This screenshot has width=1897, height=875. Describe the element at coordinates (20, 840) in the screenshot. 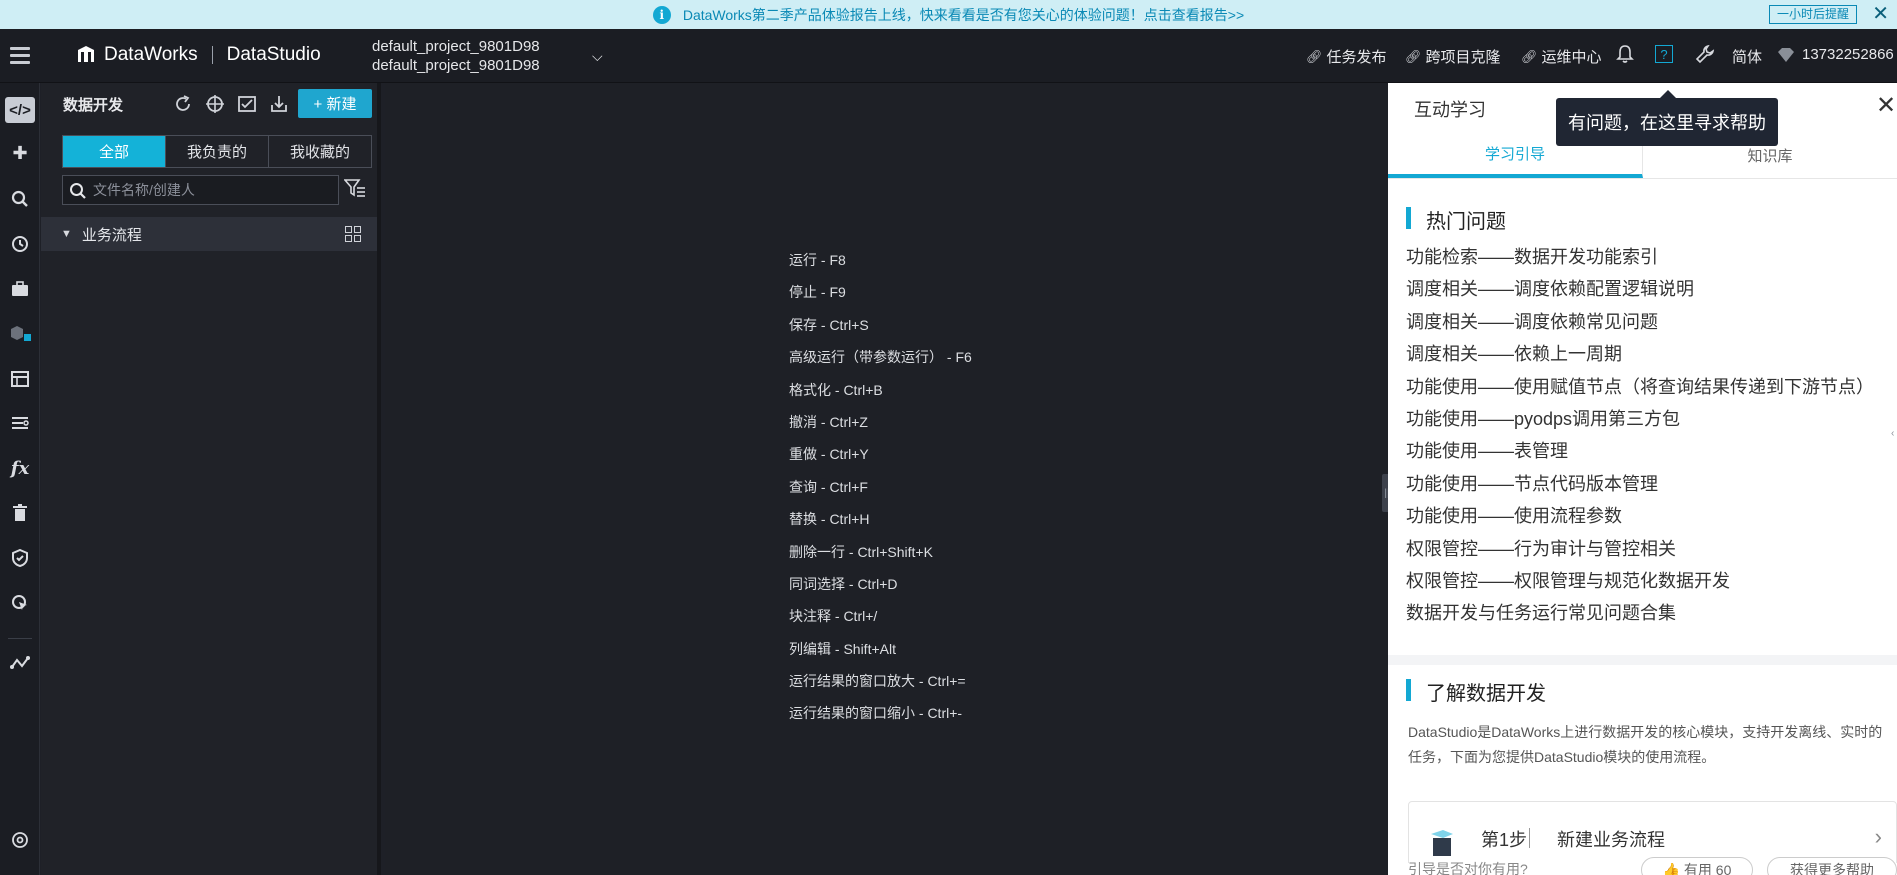

I see `settings-icon` at that location.